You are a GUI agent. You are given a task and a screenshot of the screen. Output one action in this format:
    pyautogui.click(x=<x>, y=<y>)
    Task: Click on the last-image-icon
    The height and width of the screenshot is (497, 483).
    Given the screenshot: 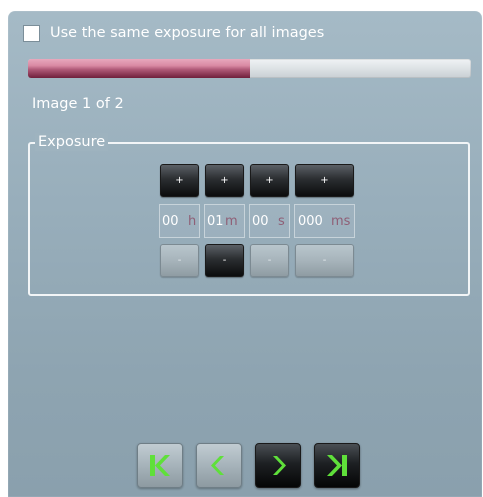 What is the action you would take?
    pyautogui.click(x=337, y=465)
    